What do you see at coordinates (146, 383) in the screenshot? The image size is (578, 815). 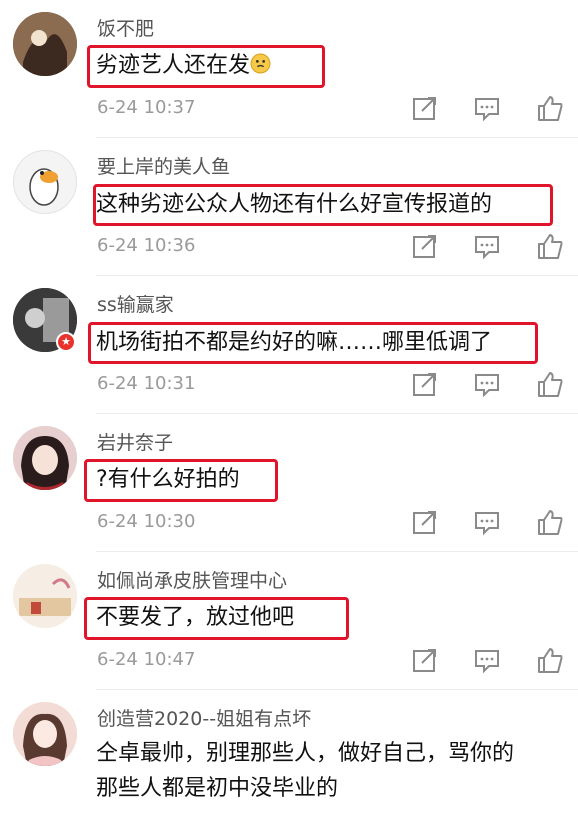 I see `timestamp: 6-24 10:31` at bounding box center [146, 383].